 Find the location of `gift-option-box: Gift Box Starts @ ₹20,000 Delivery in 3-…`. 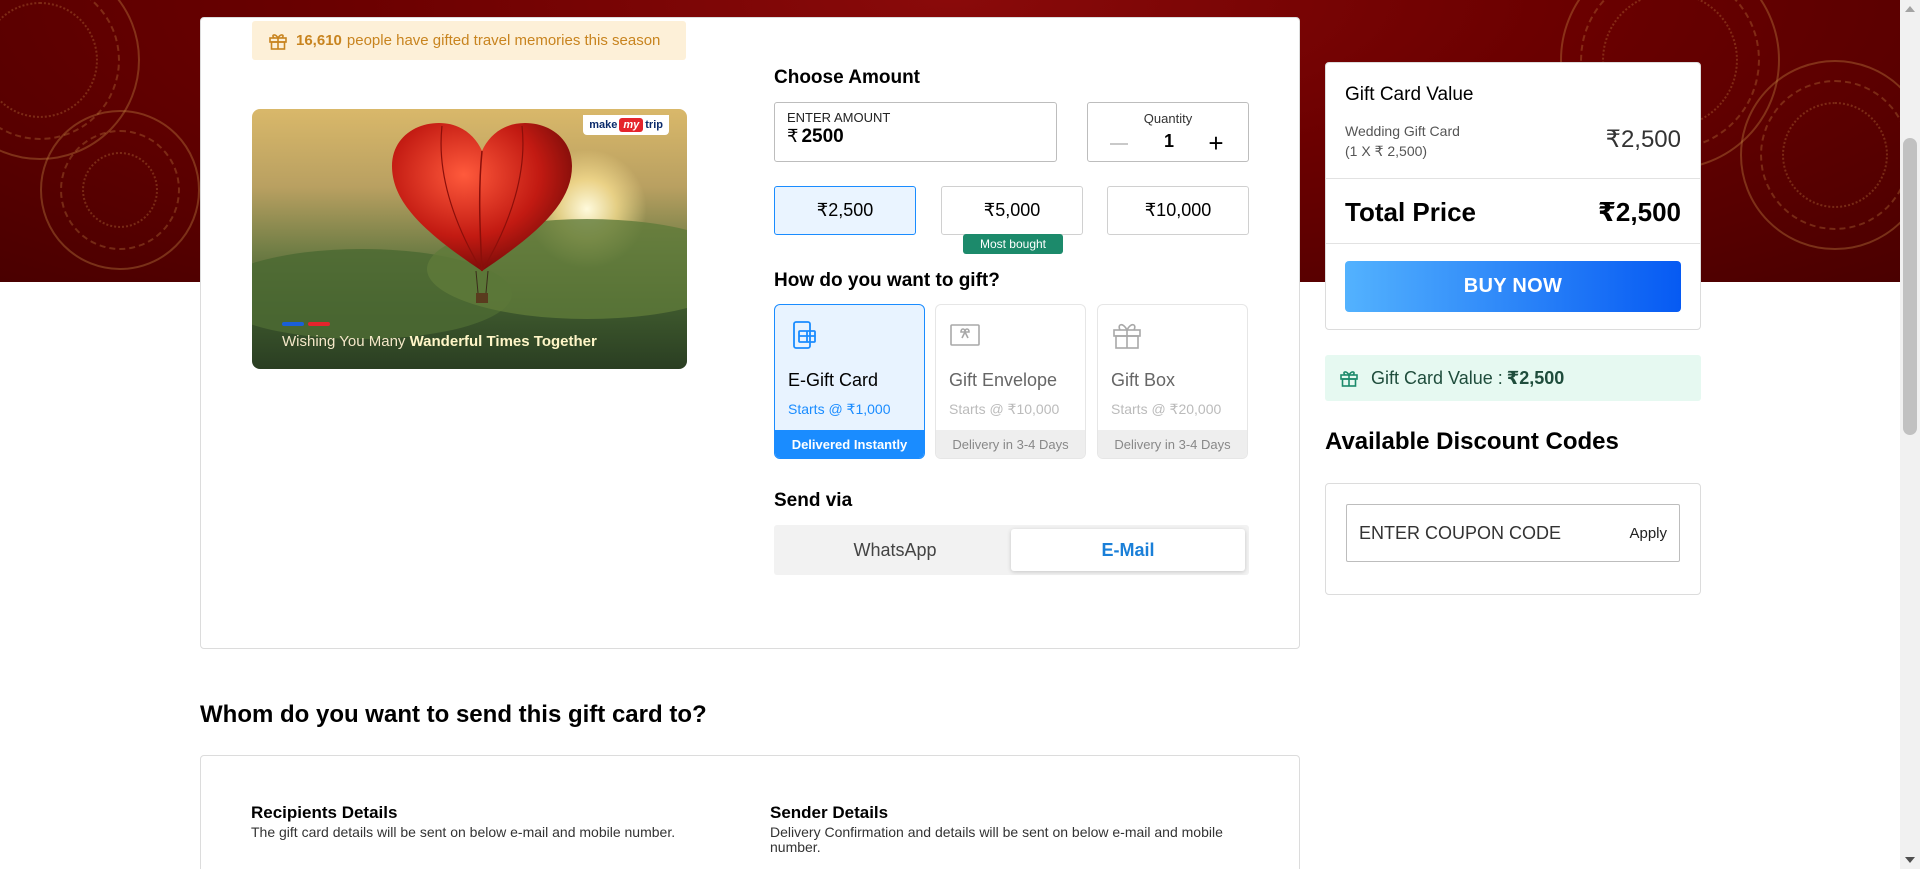

gift-option-box: Gift Box Starts @ ₹20,000 Delivery in 3-… is located at coordinates (1172, 381).